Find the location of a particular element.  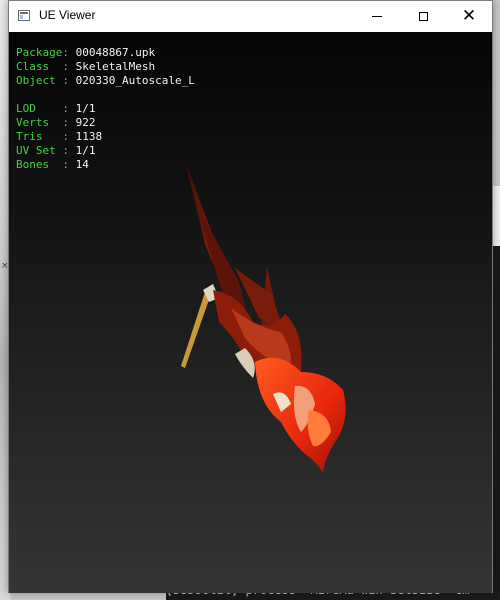

window-title: UE Viewer is located at coordinates (67, 15).